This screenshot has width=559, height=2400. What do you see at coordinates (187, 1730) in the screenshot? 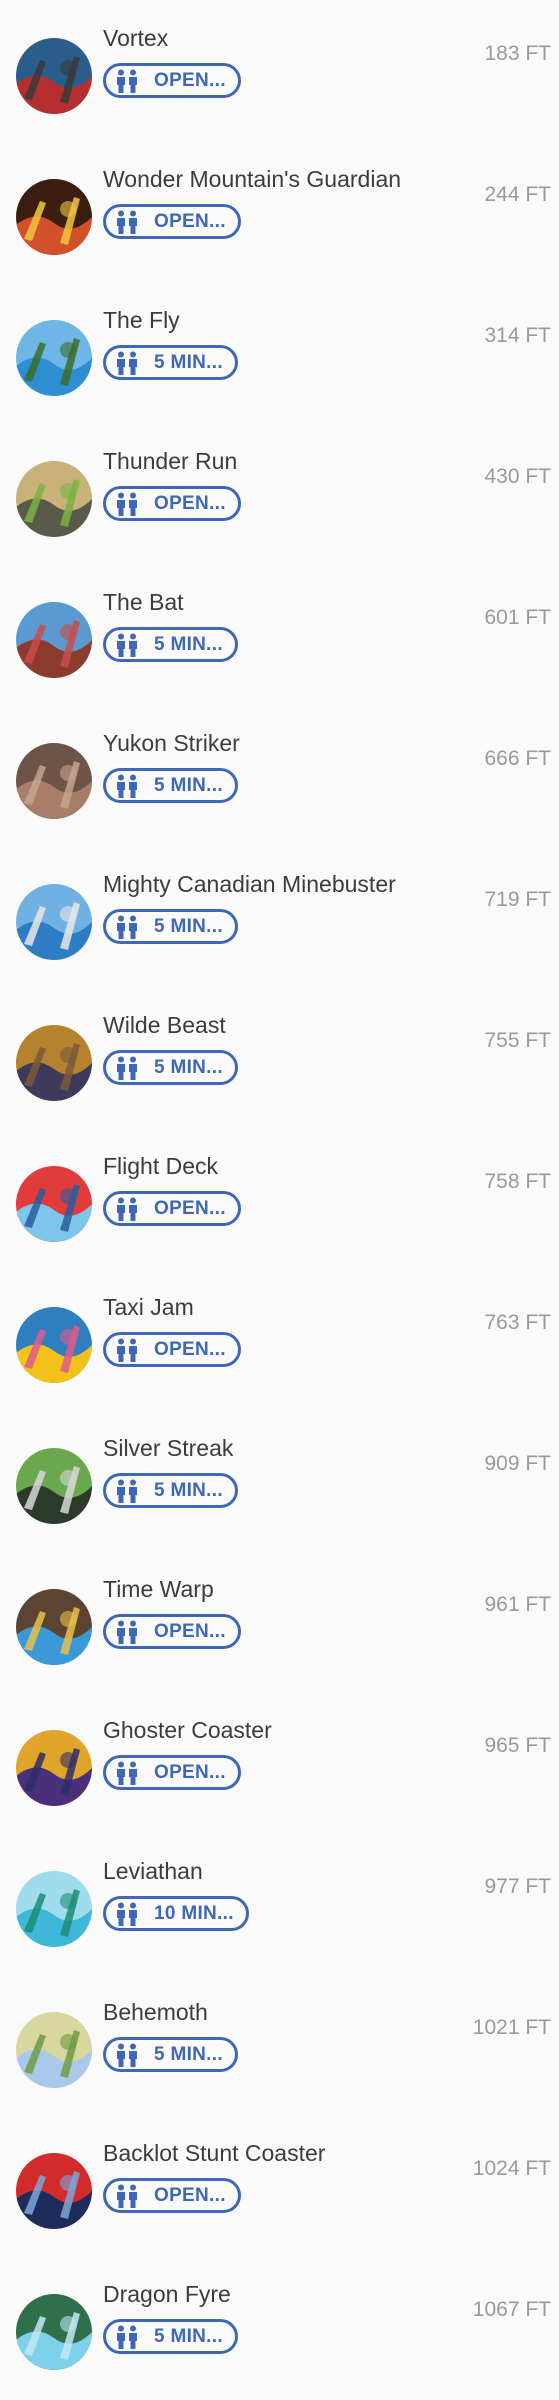
I see `ride-name: Ghoster Coaster` at bounding box center [187, 1730].